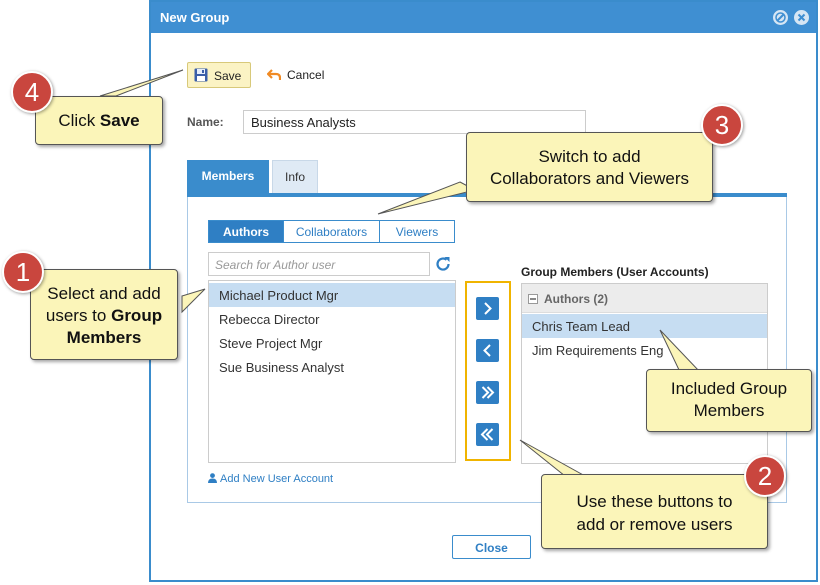  What do you see at coordinates (119, 120) in the screenshot?
I see `callout-4-bold: Save` at bounding box center [119, 120].